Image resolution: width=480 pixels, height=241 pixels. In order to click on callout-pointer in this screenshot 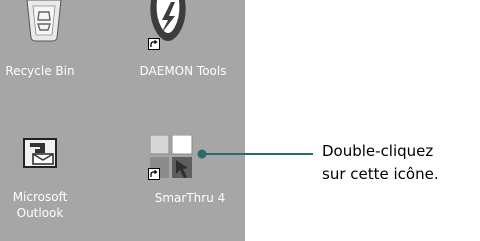, I will do `click(255, 154)`.